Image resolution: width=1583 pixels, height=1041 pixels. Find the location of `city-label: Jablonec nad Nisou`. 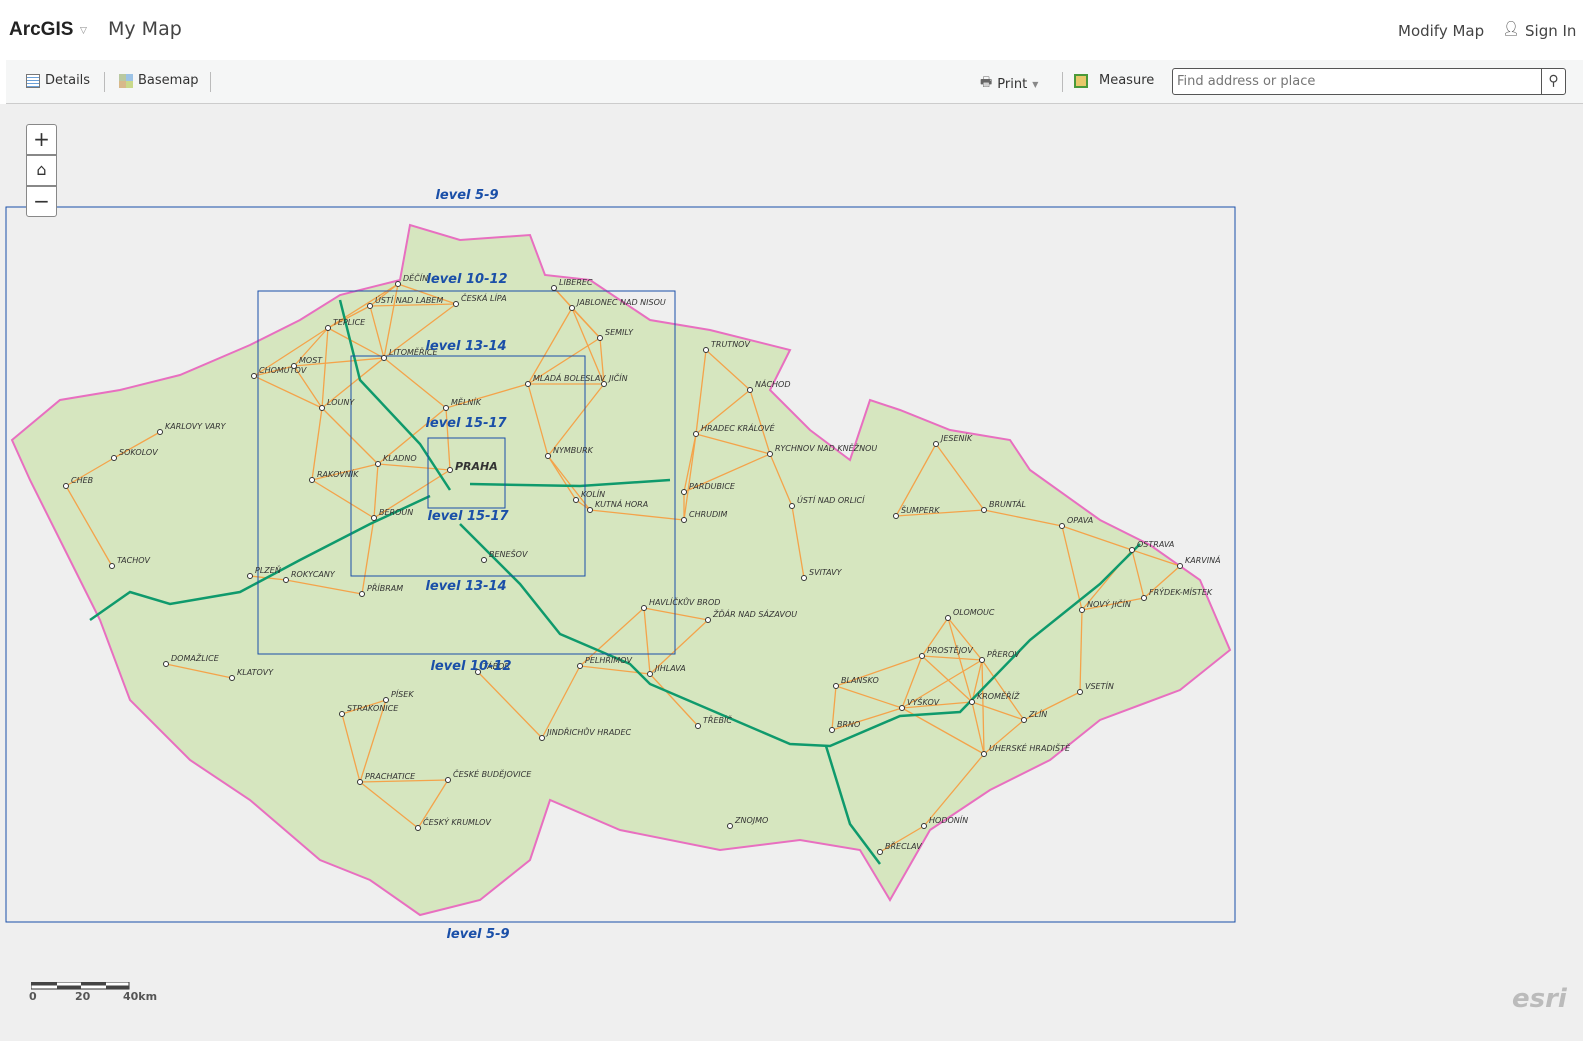

city-label: Jablonec nad Nisou is located at coordinates (621, 302).